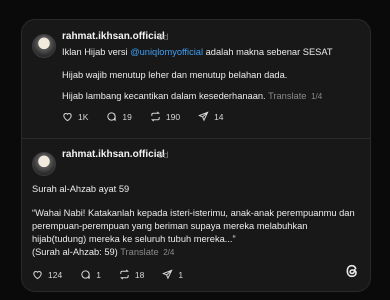 This screenshot has height=300, width=390. I want to click on threads-logo-icon, so click(351, 271).